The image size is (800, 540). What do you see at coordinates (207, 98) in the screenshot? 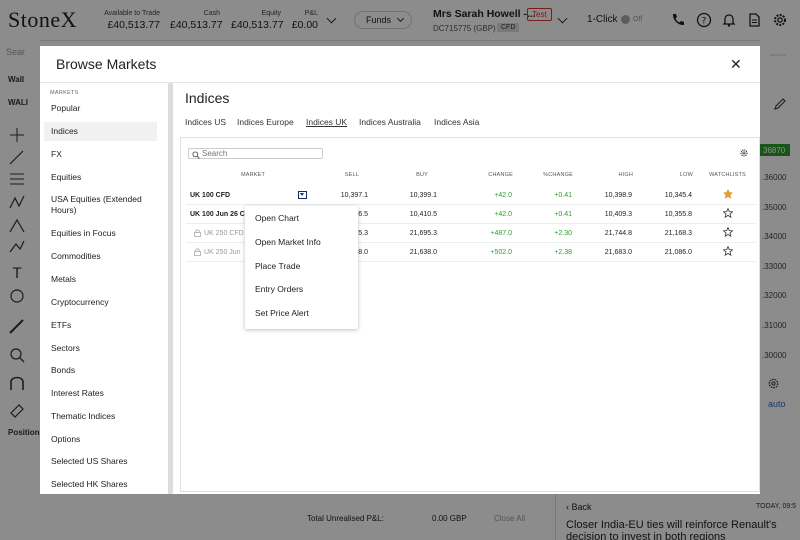
I see `section-title: Indices` at bounding box center [207, 98].